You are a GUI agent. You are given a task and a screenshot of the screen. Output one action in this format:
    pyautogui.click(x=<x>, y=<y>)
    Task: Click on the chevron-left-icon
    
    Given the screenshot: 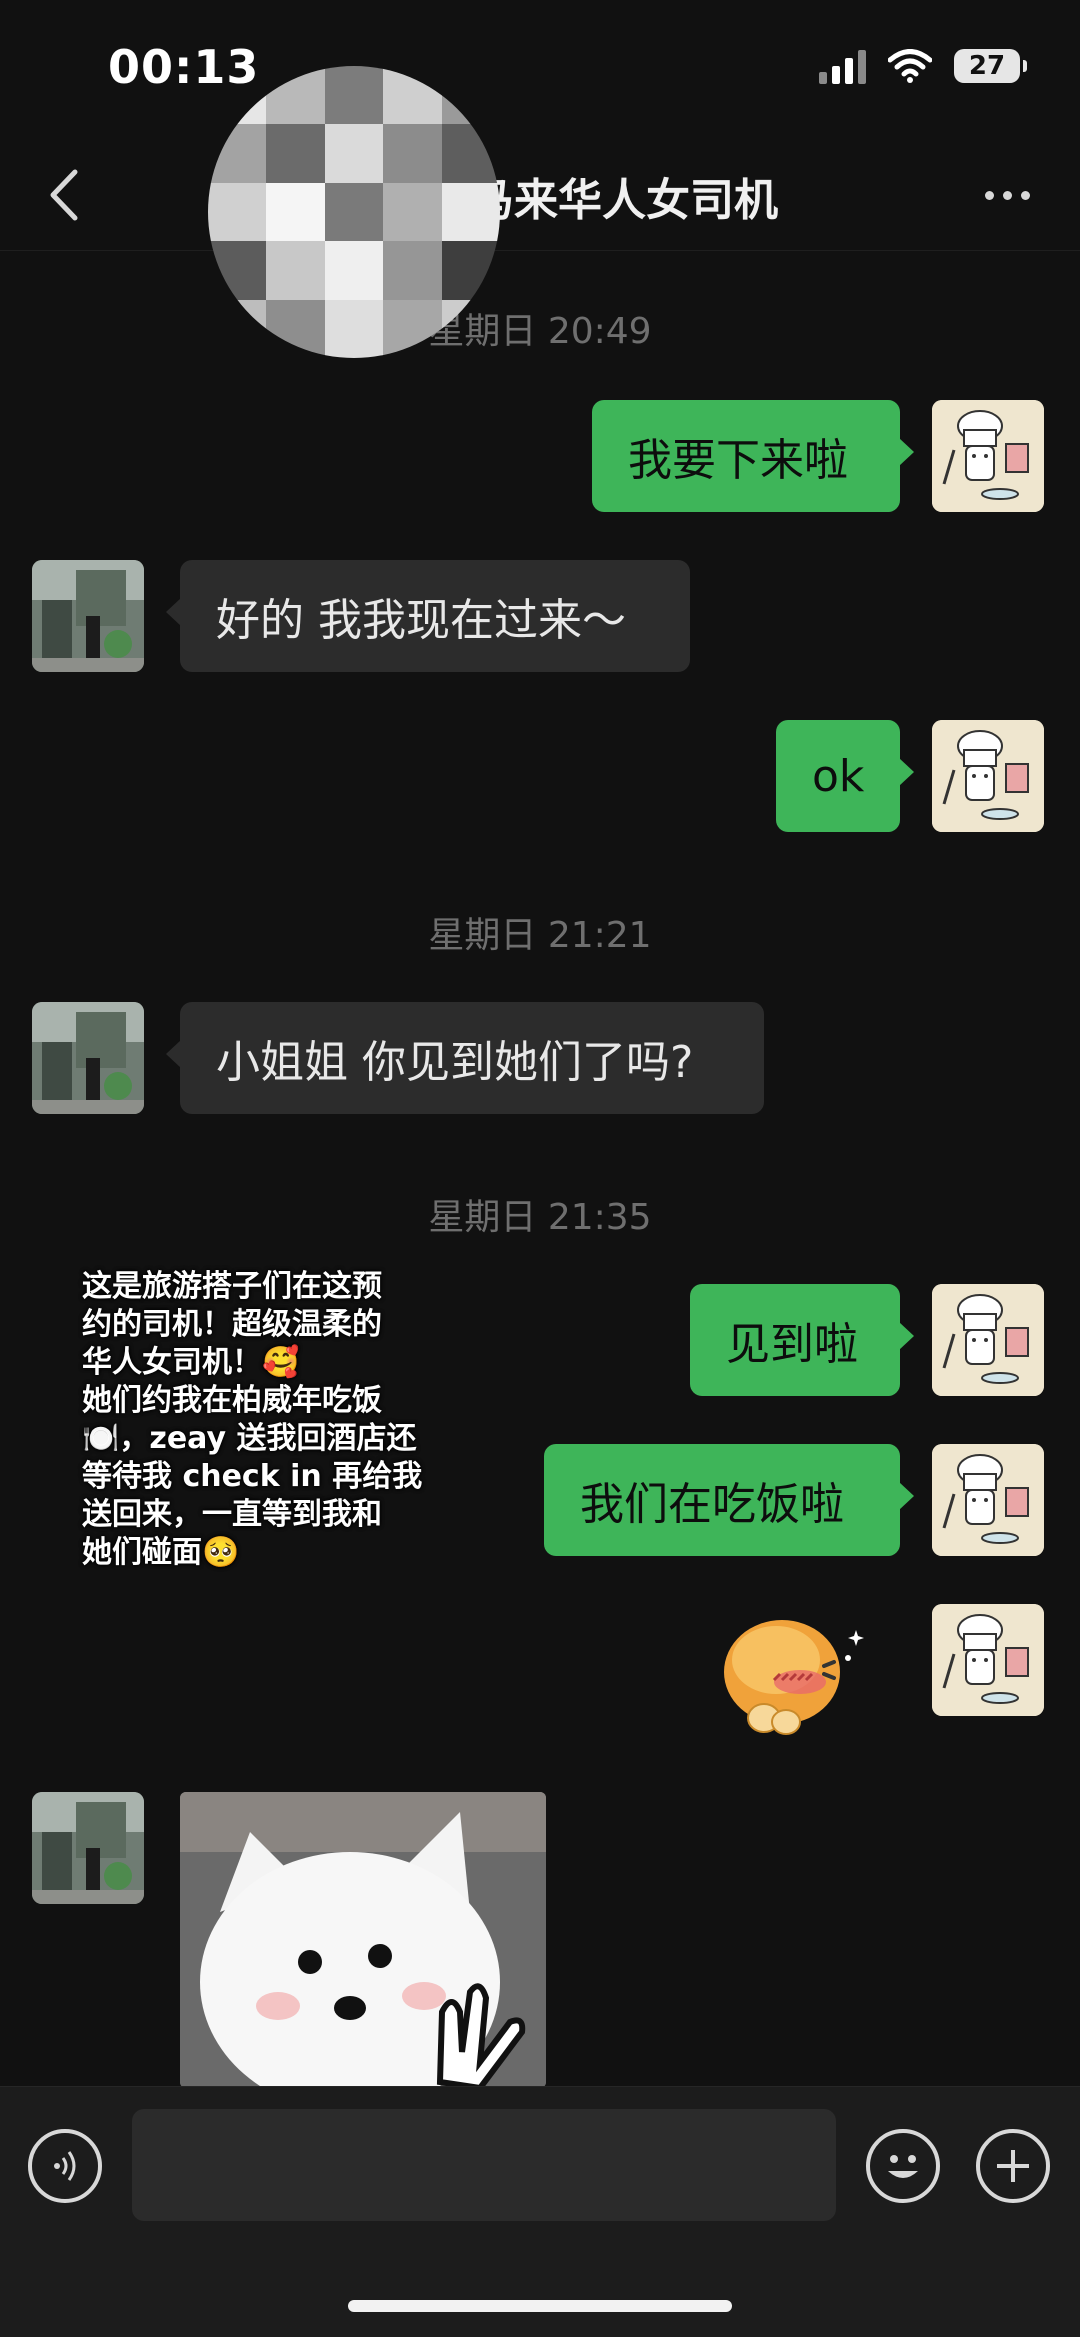 What is the action you would take?
    pyautogui.click(x=64, y=195)
    